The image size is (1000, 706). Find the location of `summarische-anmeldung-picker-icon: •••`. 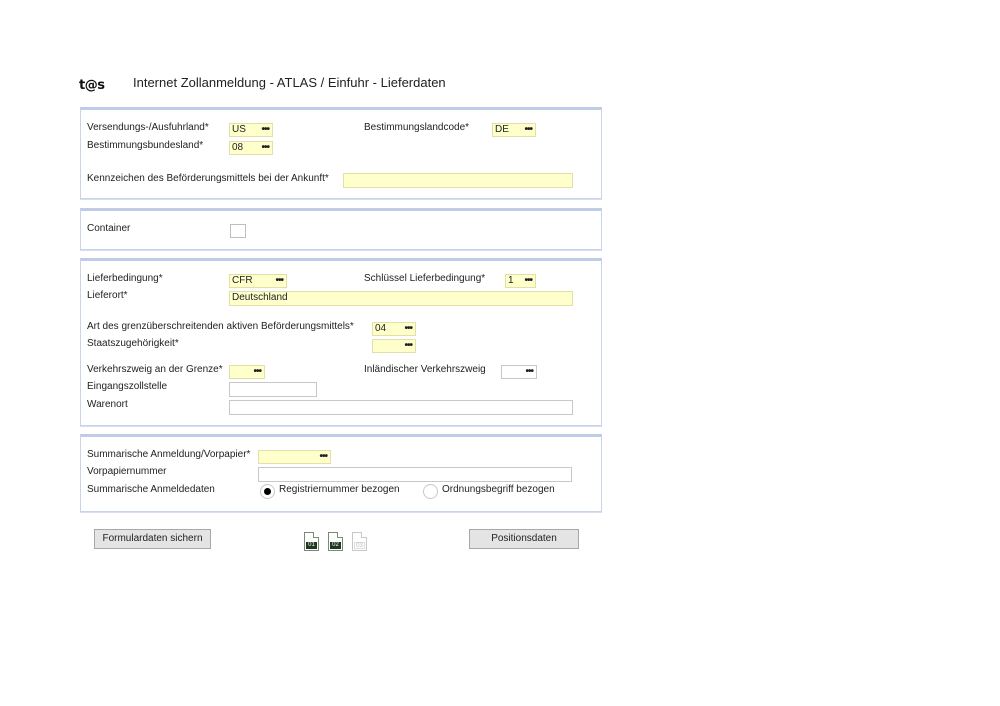

summarische-anmeldung-picker-icon: ••• is located at coordinates (323, 456).